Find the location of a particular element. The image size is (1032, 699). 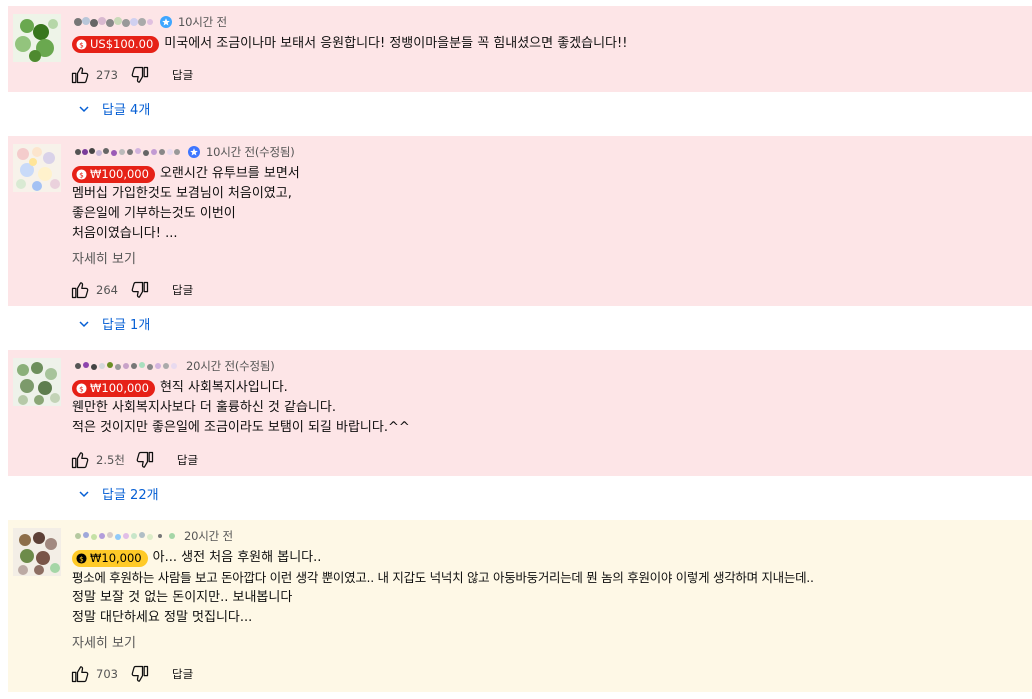

comment-time: 20시간 전(수정됨) is located at coordinates (230, 366).